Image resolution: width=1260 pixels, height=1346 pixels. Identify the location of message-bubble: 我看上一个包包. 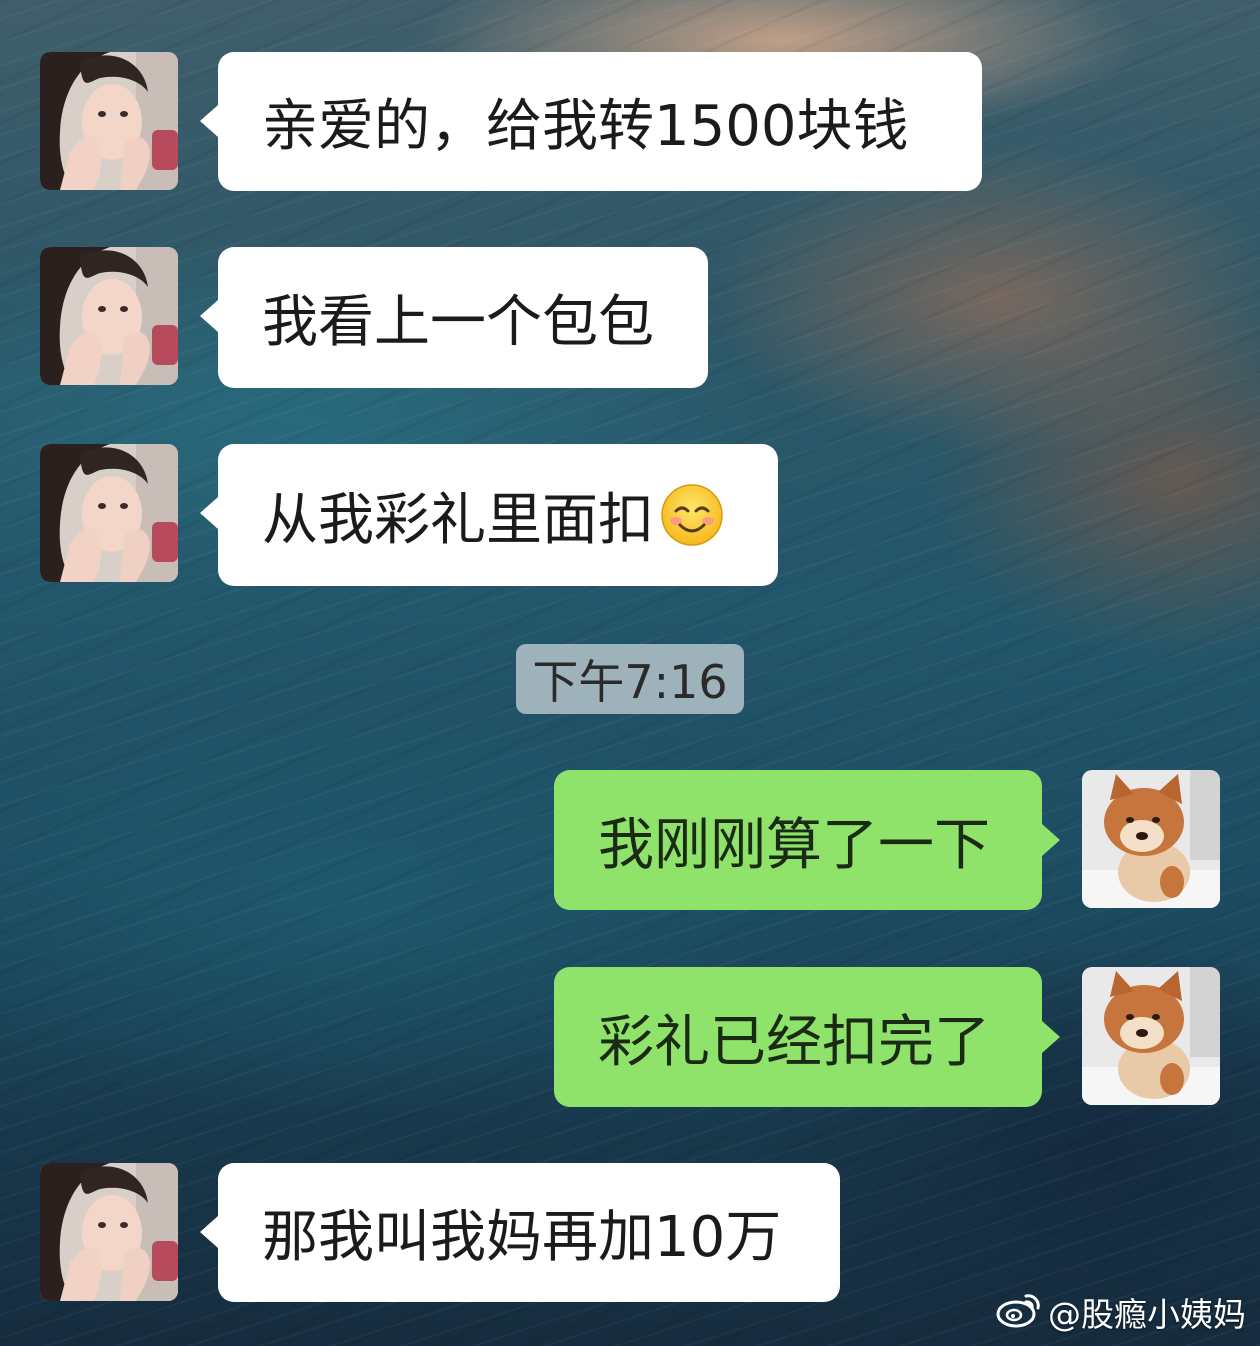
(463, 317).